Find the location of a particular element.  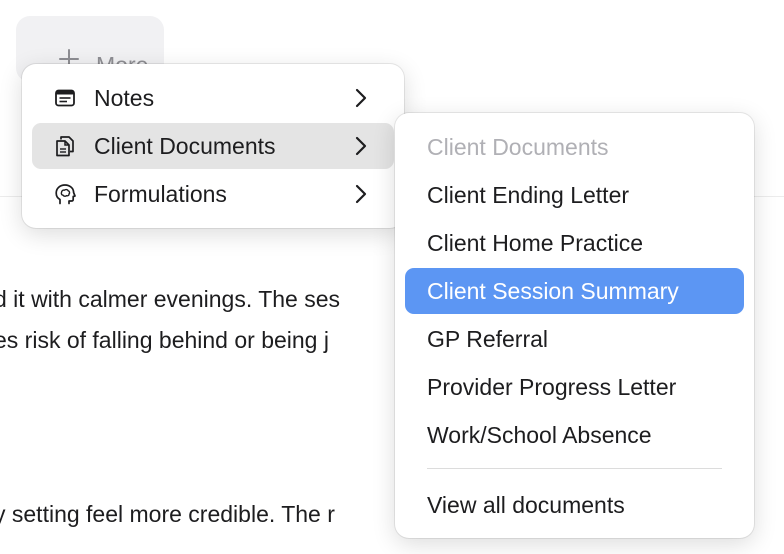

body-text-line: y setting feel more credible. The r is located at coordinates (167, 514).